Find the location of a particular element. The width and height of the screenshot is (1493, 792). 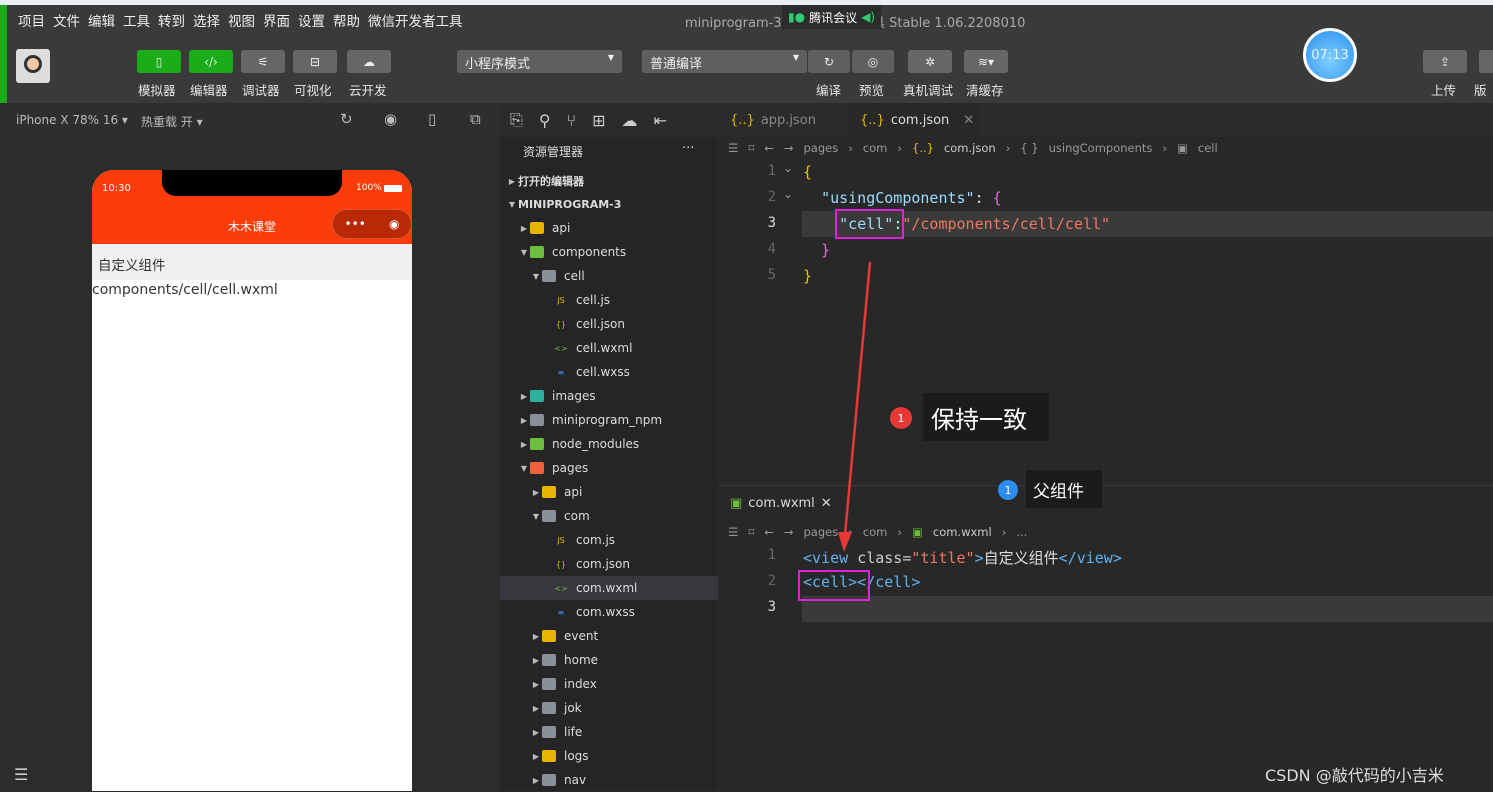

tree-item: ▶ node_modules is located at coordinates (609, 444).